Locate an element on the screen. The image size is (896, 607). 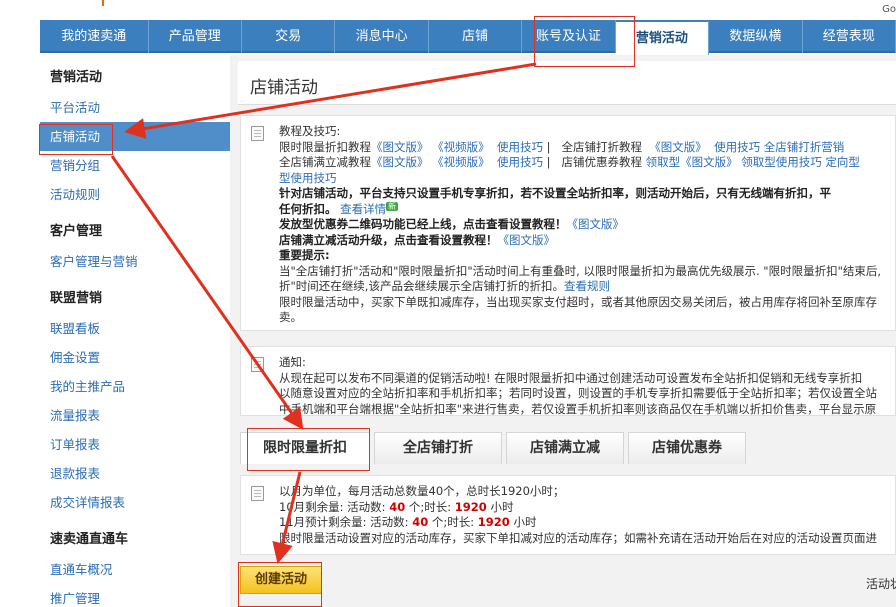
view-rules-link: 查看规则 is located at coordinates (587, 286).